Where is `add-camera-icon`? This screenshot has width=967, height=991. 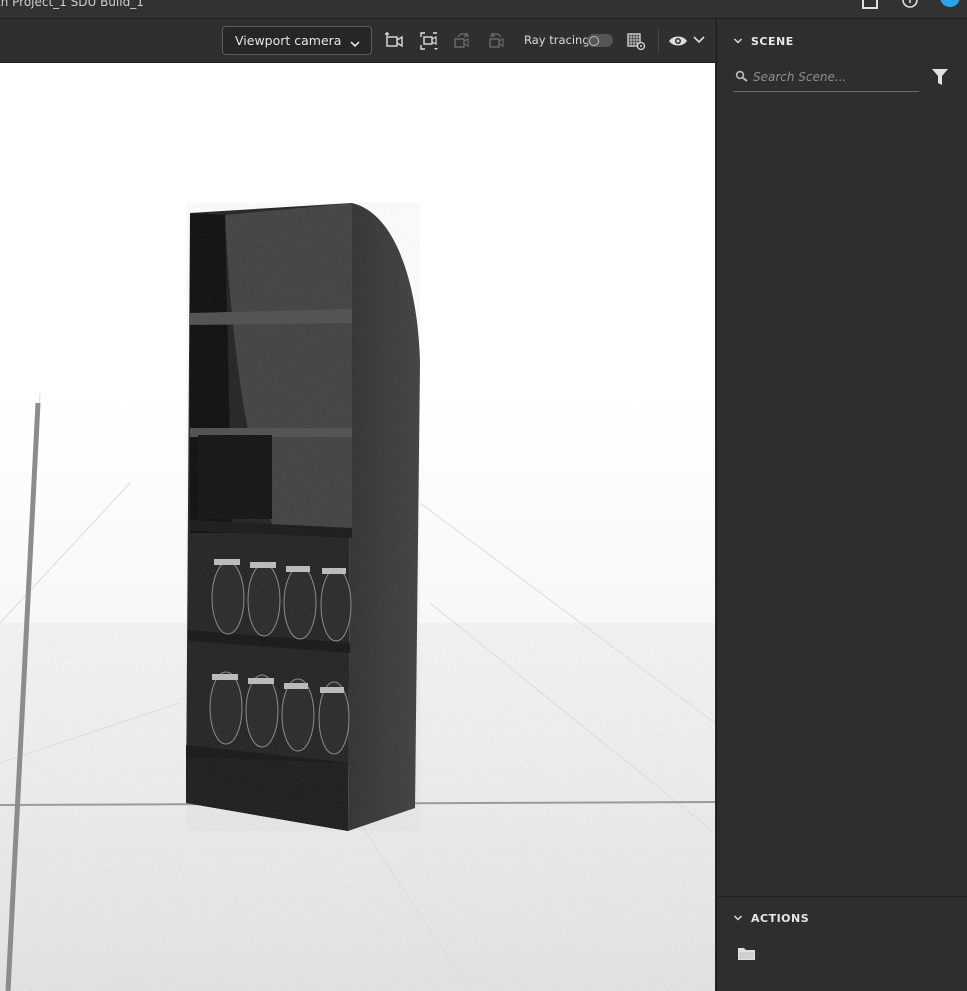 add-camera-icon is located at coordinates (394, 41).